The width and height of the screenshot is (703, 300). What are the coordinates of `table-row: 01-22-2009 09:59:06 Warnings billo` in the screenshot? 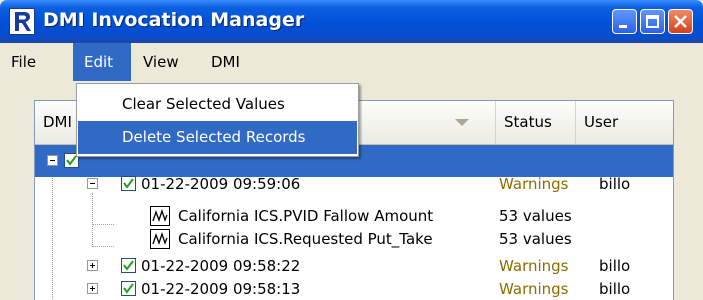 It's located at (354, 184).